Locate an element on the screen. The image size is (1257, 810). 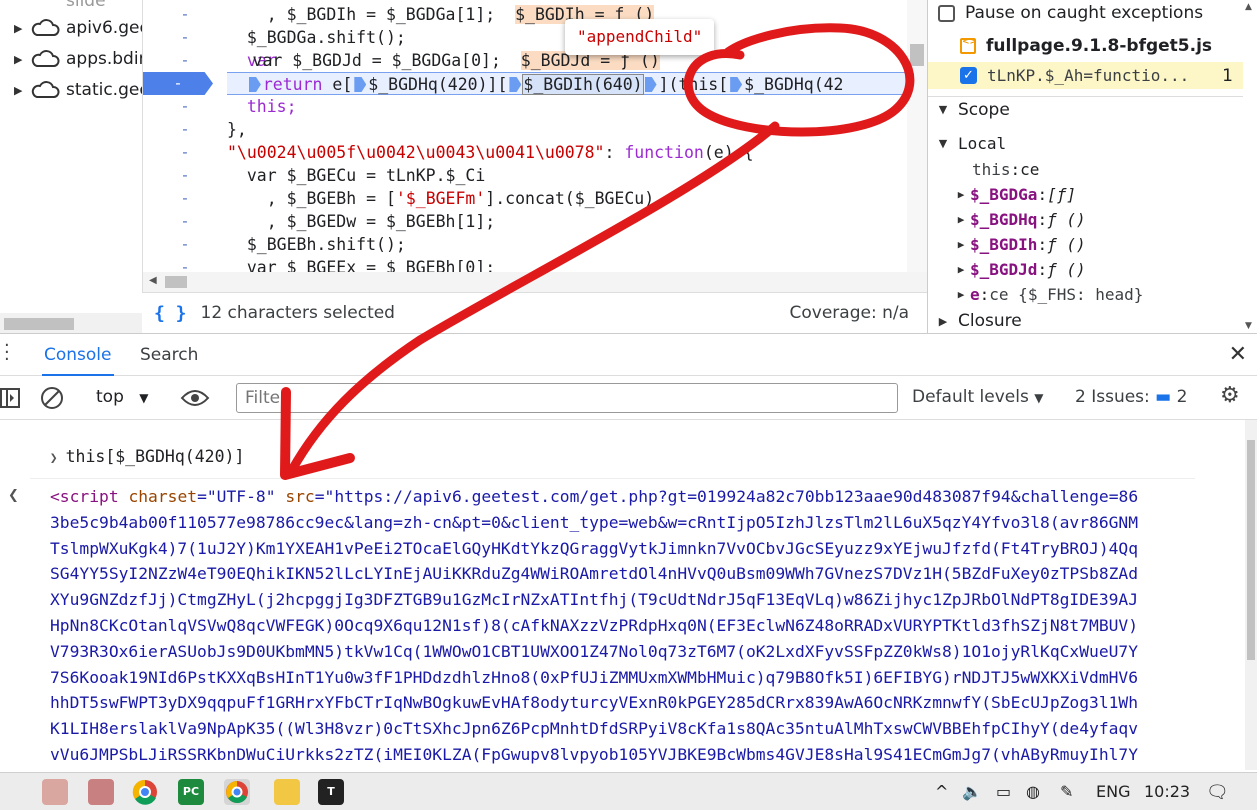
selected-expression: $_BGDIh(640) is located at coordinates (583, 84).